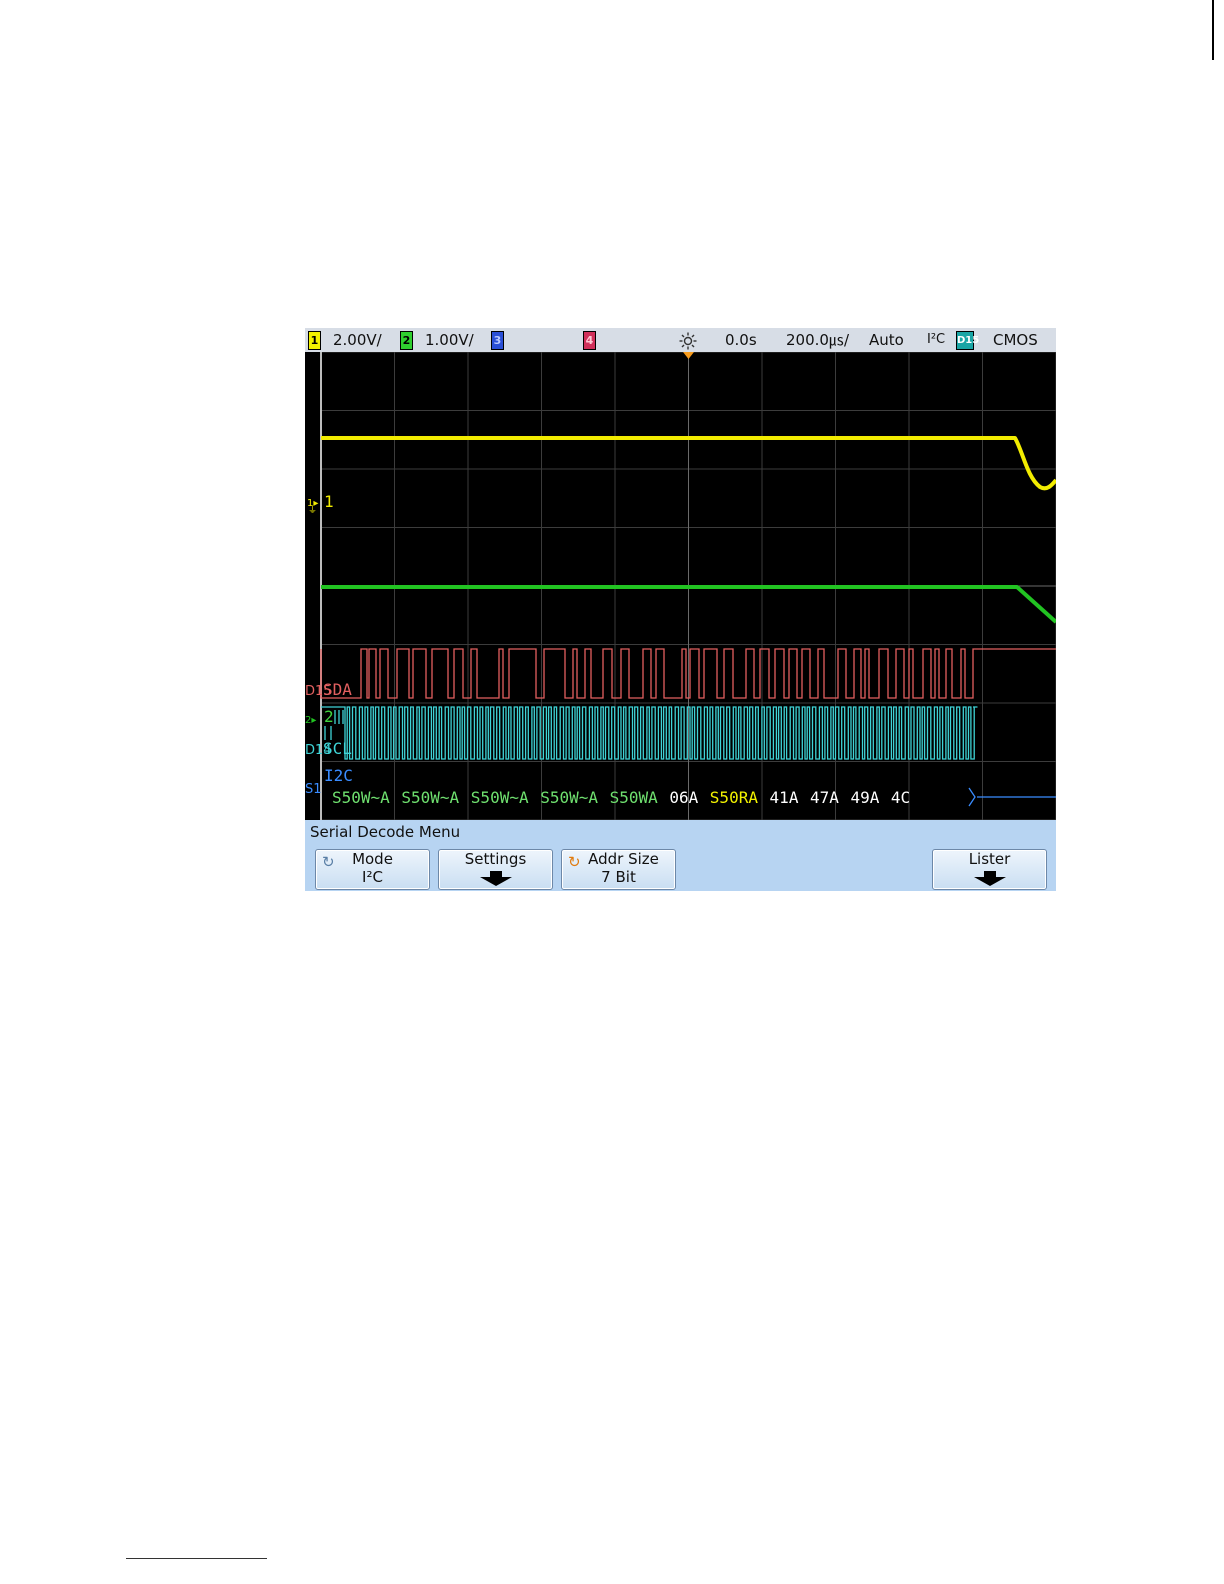 Image resolution: width=1224 pixels, height=1584 pixels. Describe the element at coordinates (936, 340) in the screenshot. I see `trigger-type: I²C` at that location.